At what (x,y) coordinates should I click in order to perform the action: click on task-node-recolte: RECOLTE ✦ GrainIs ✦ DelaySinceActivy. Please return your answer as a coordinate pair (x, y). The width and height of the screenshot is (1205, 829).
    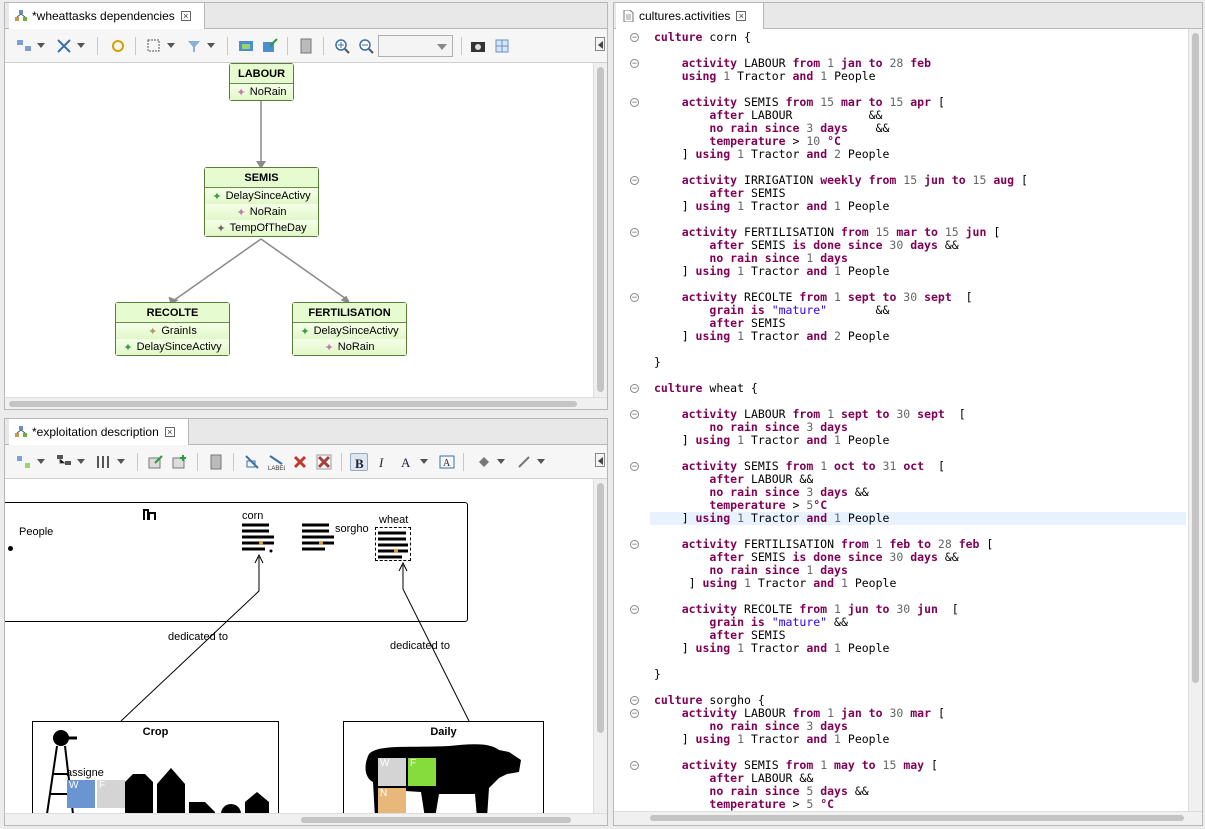
    Looking at the image, I should click on (172, 329).